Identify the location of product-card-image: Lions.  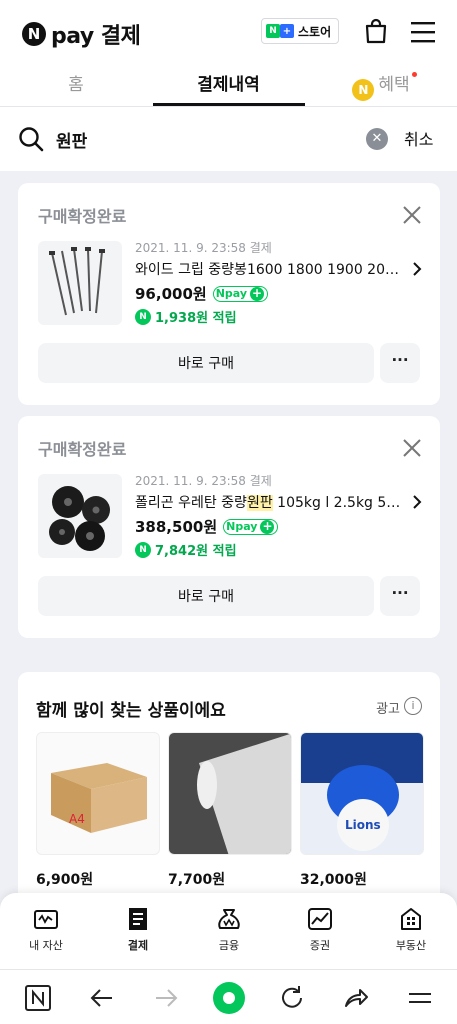
(362, 793).